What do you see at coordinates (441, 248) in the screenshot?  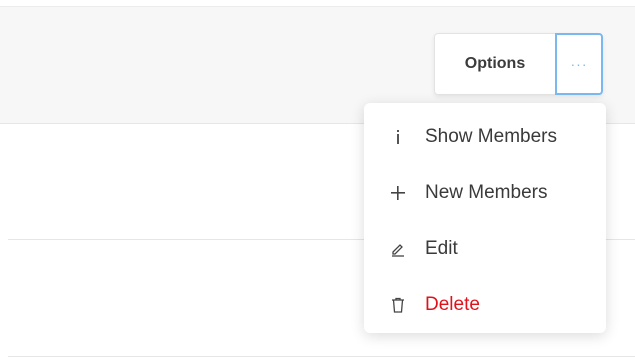 I see `menu-item-label: Edit` at bounding box center [441, 248].